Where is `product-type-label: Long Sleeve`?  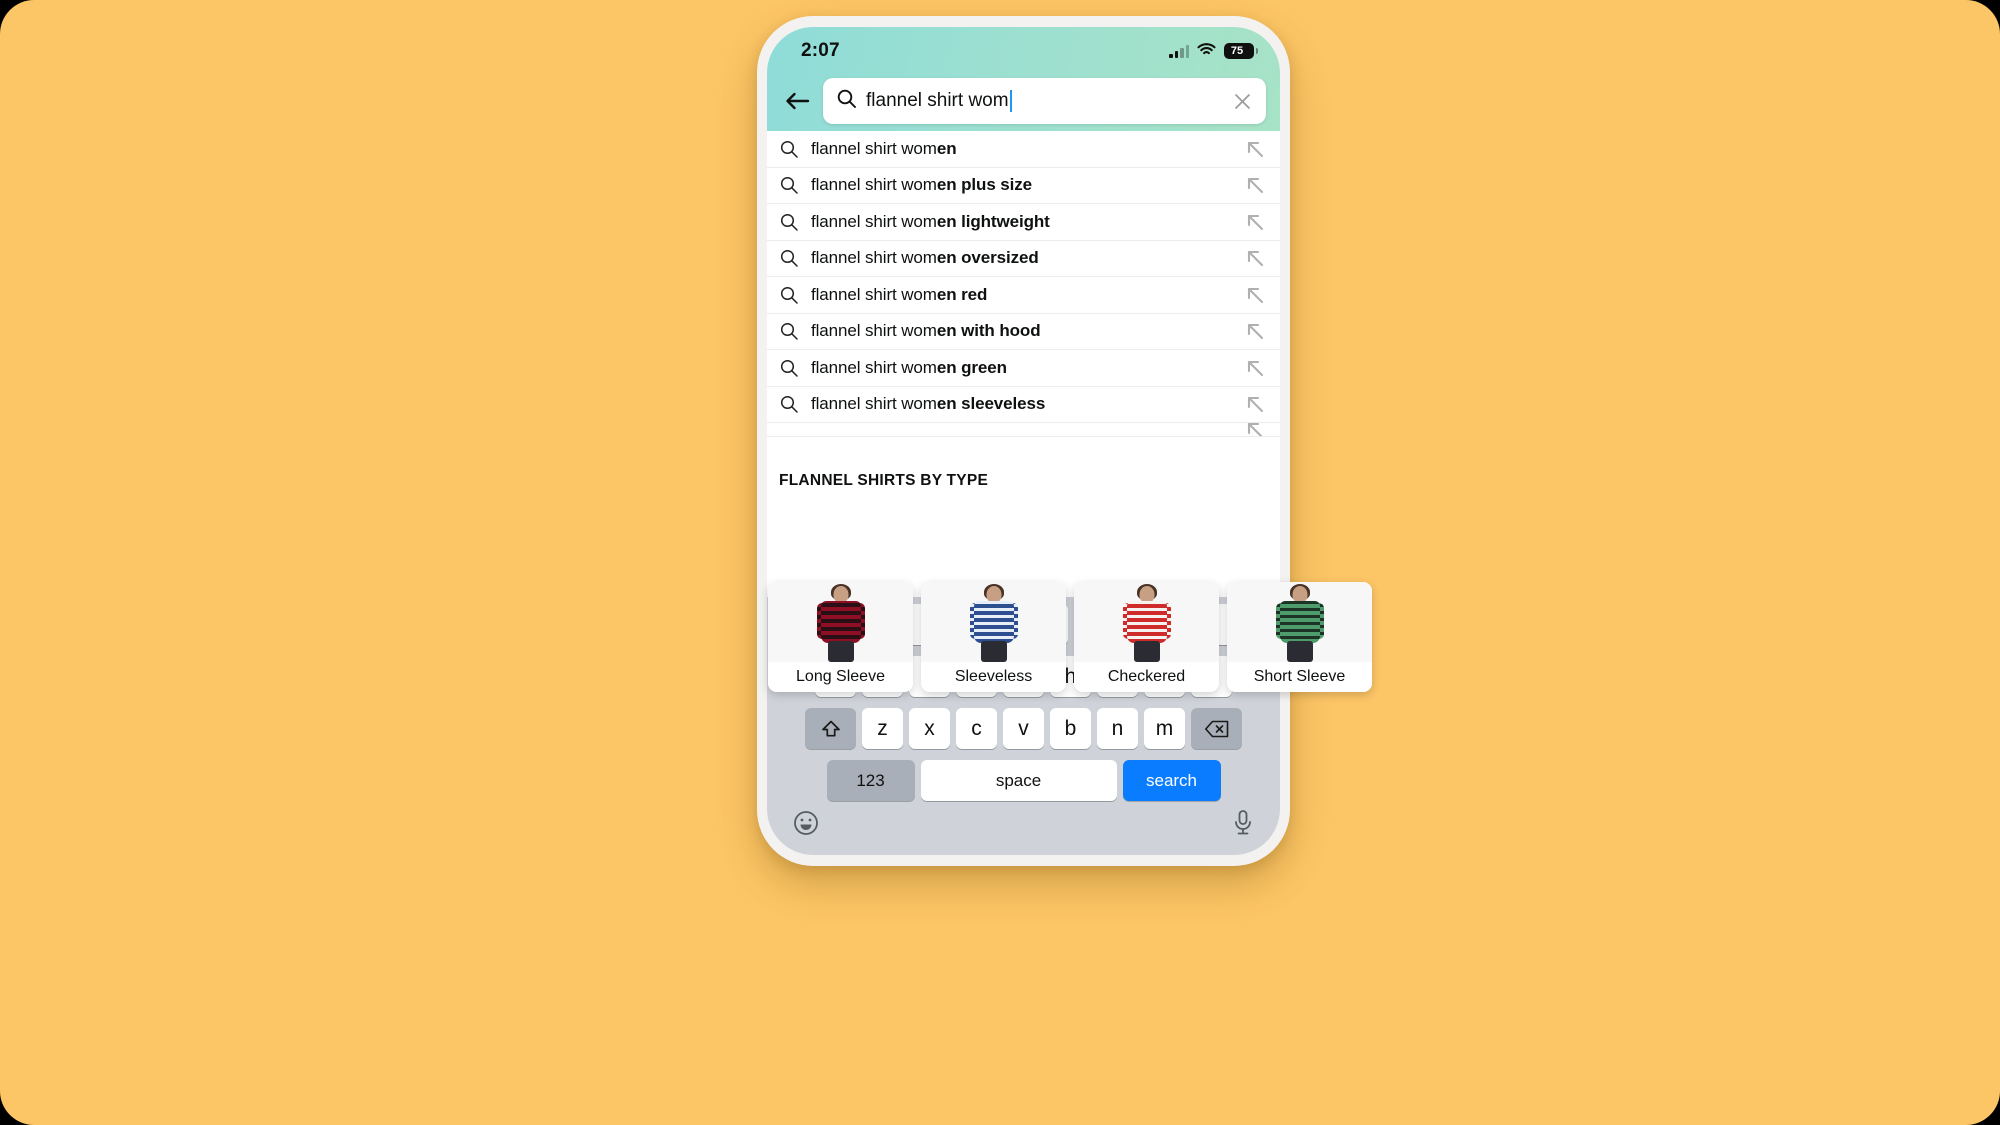 product-type-label: Long Sleeve is located at coordinates (840, 677).